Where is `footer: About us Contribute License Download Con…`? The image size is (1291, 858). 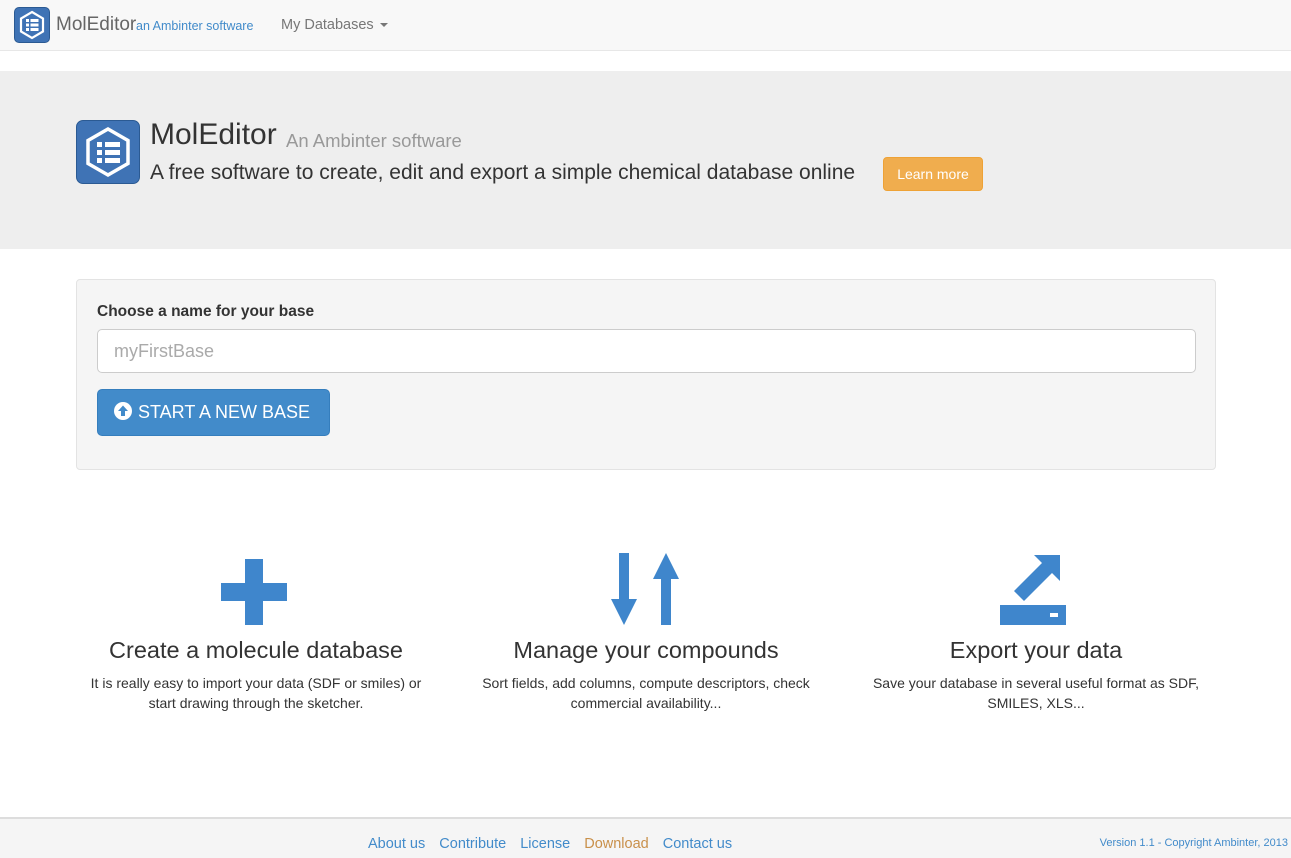
footer: About us Contribute License Download Con… is located at coordinates (645, 837).